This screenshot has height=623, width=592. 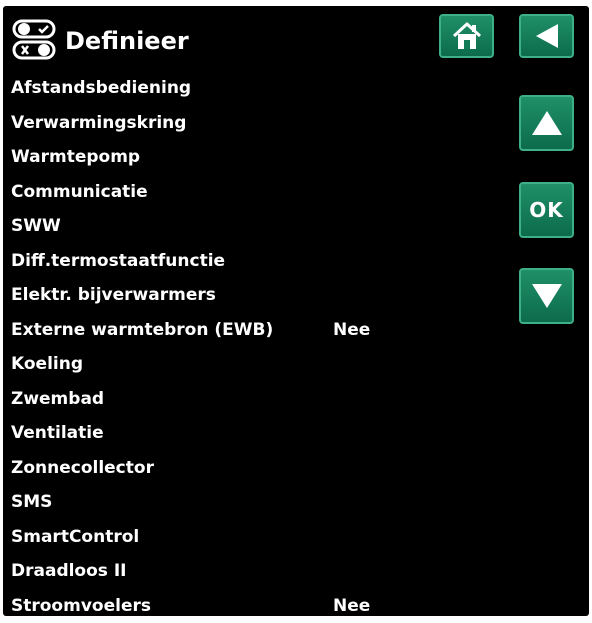 What do you see at coordinates (253, 88) in the screenshot?
I see `menu-item-afstandsbediening: Afstandsbediening` at bounding box center [253, 88].